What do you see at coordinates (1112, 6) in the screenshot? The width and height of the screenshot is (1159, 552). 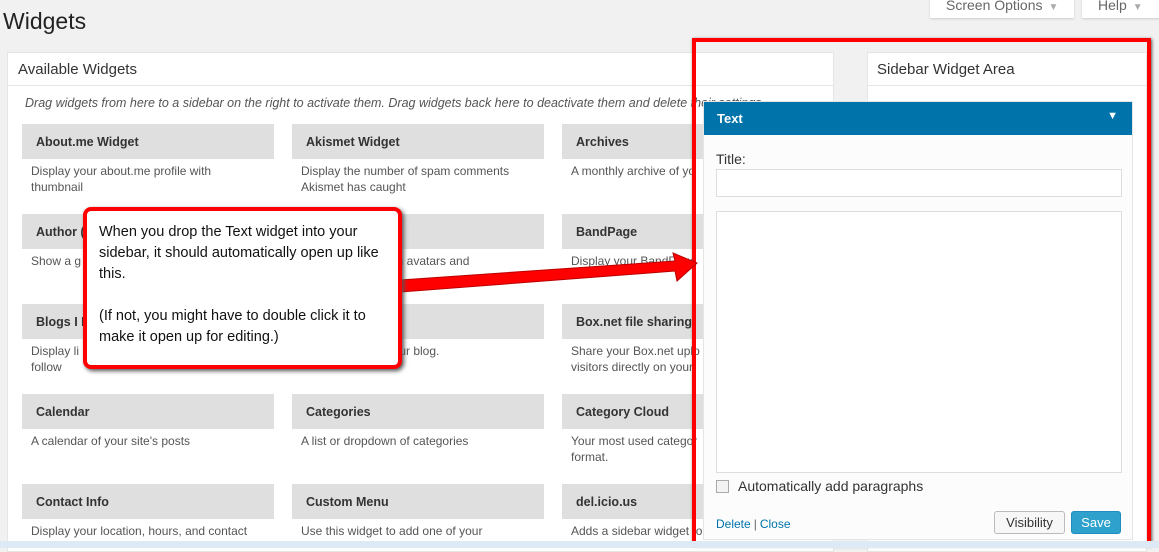 I see `help-label: Help` at bounding box center [1112, 6].